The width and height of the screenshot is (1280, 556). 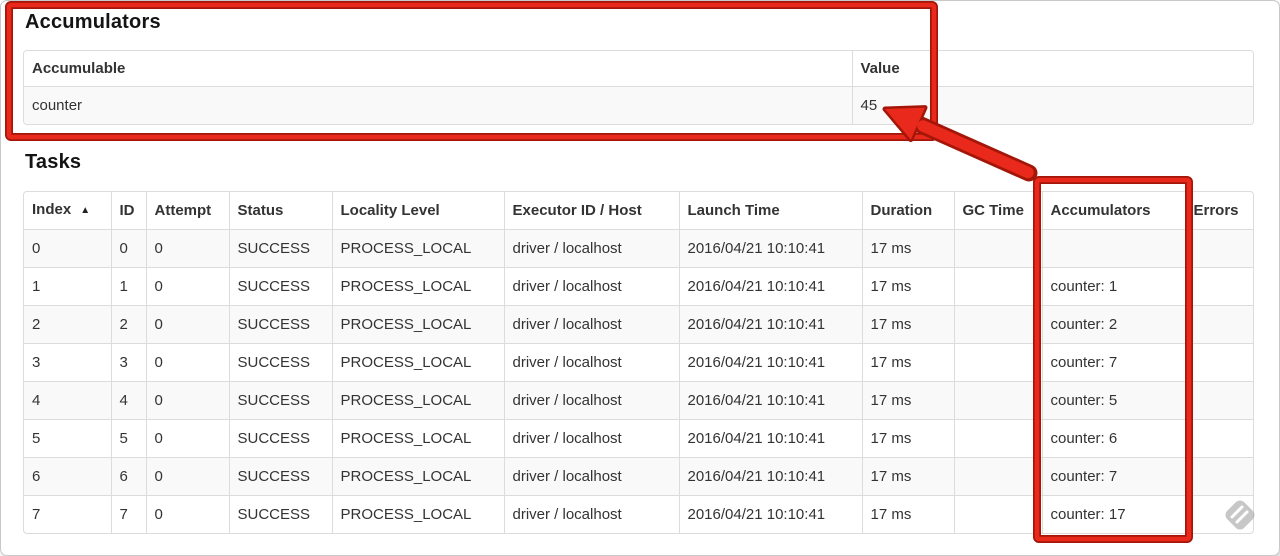 What do you see at coordinates (280, 211) in the screenshot?
I see `col-header-status: Status` at bounding box center [280, 211].